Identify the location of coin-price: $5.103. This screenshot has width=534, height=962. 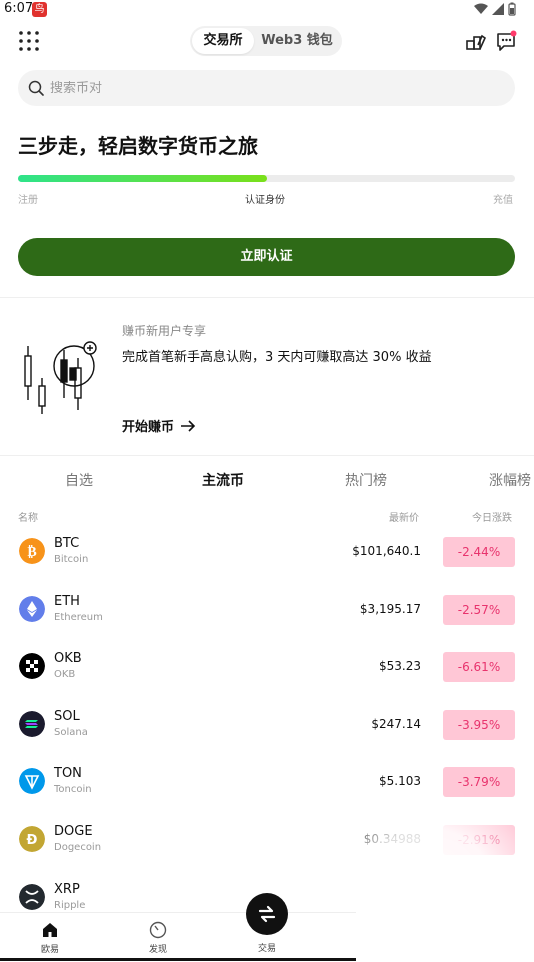
(400, 781).